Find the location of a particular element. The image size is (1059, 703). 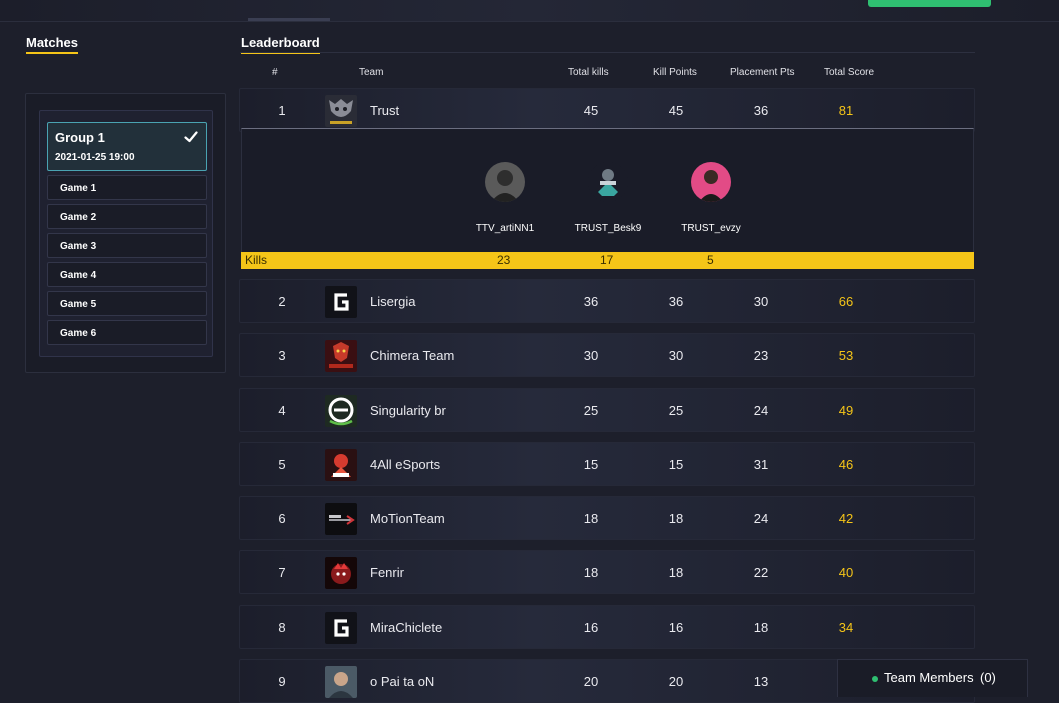

kill-points: 20 is located at coordinates (676, 681).